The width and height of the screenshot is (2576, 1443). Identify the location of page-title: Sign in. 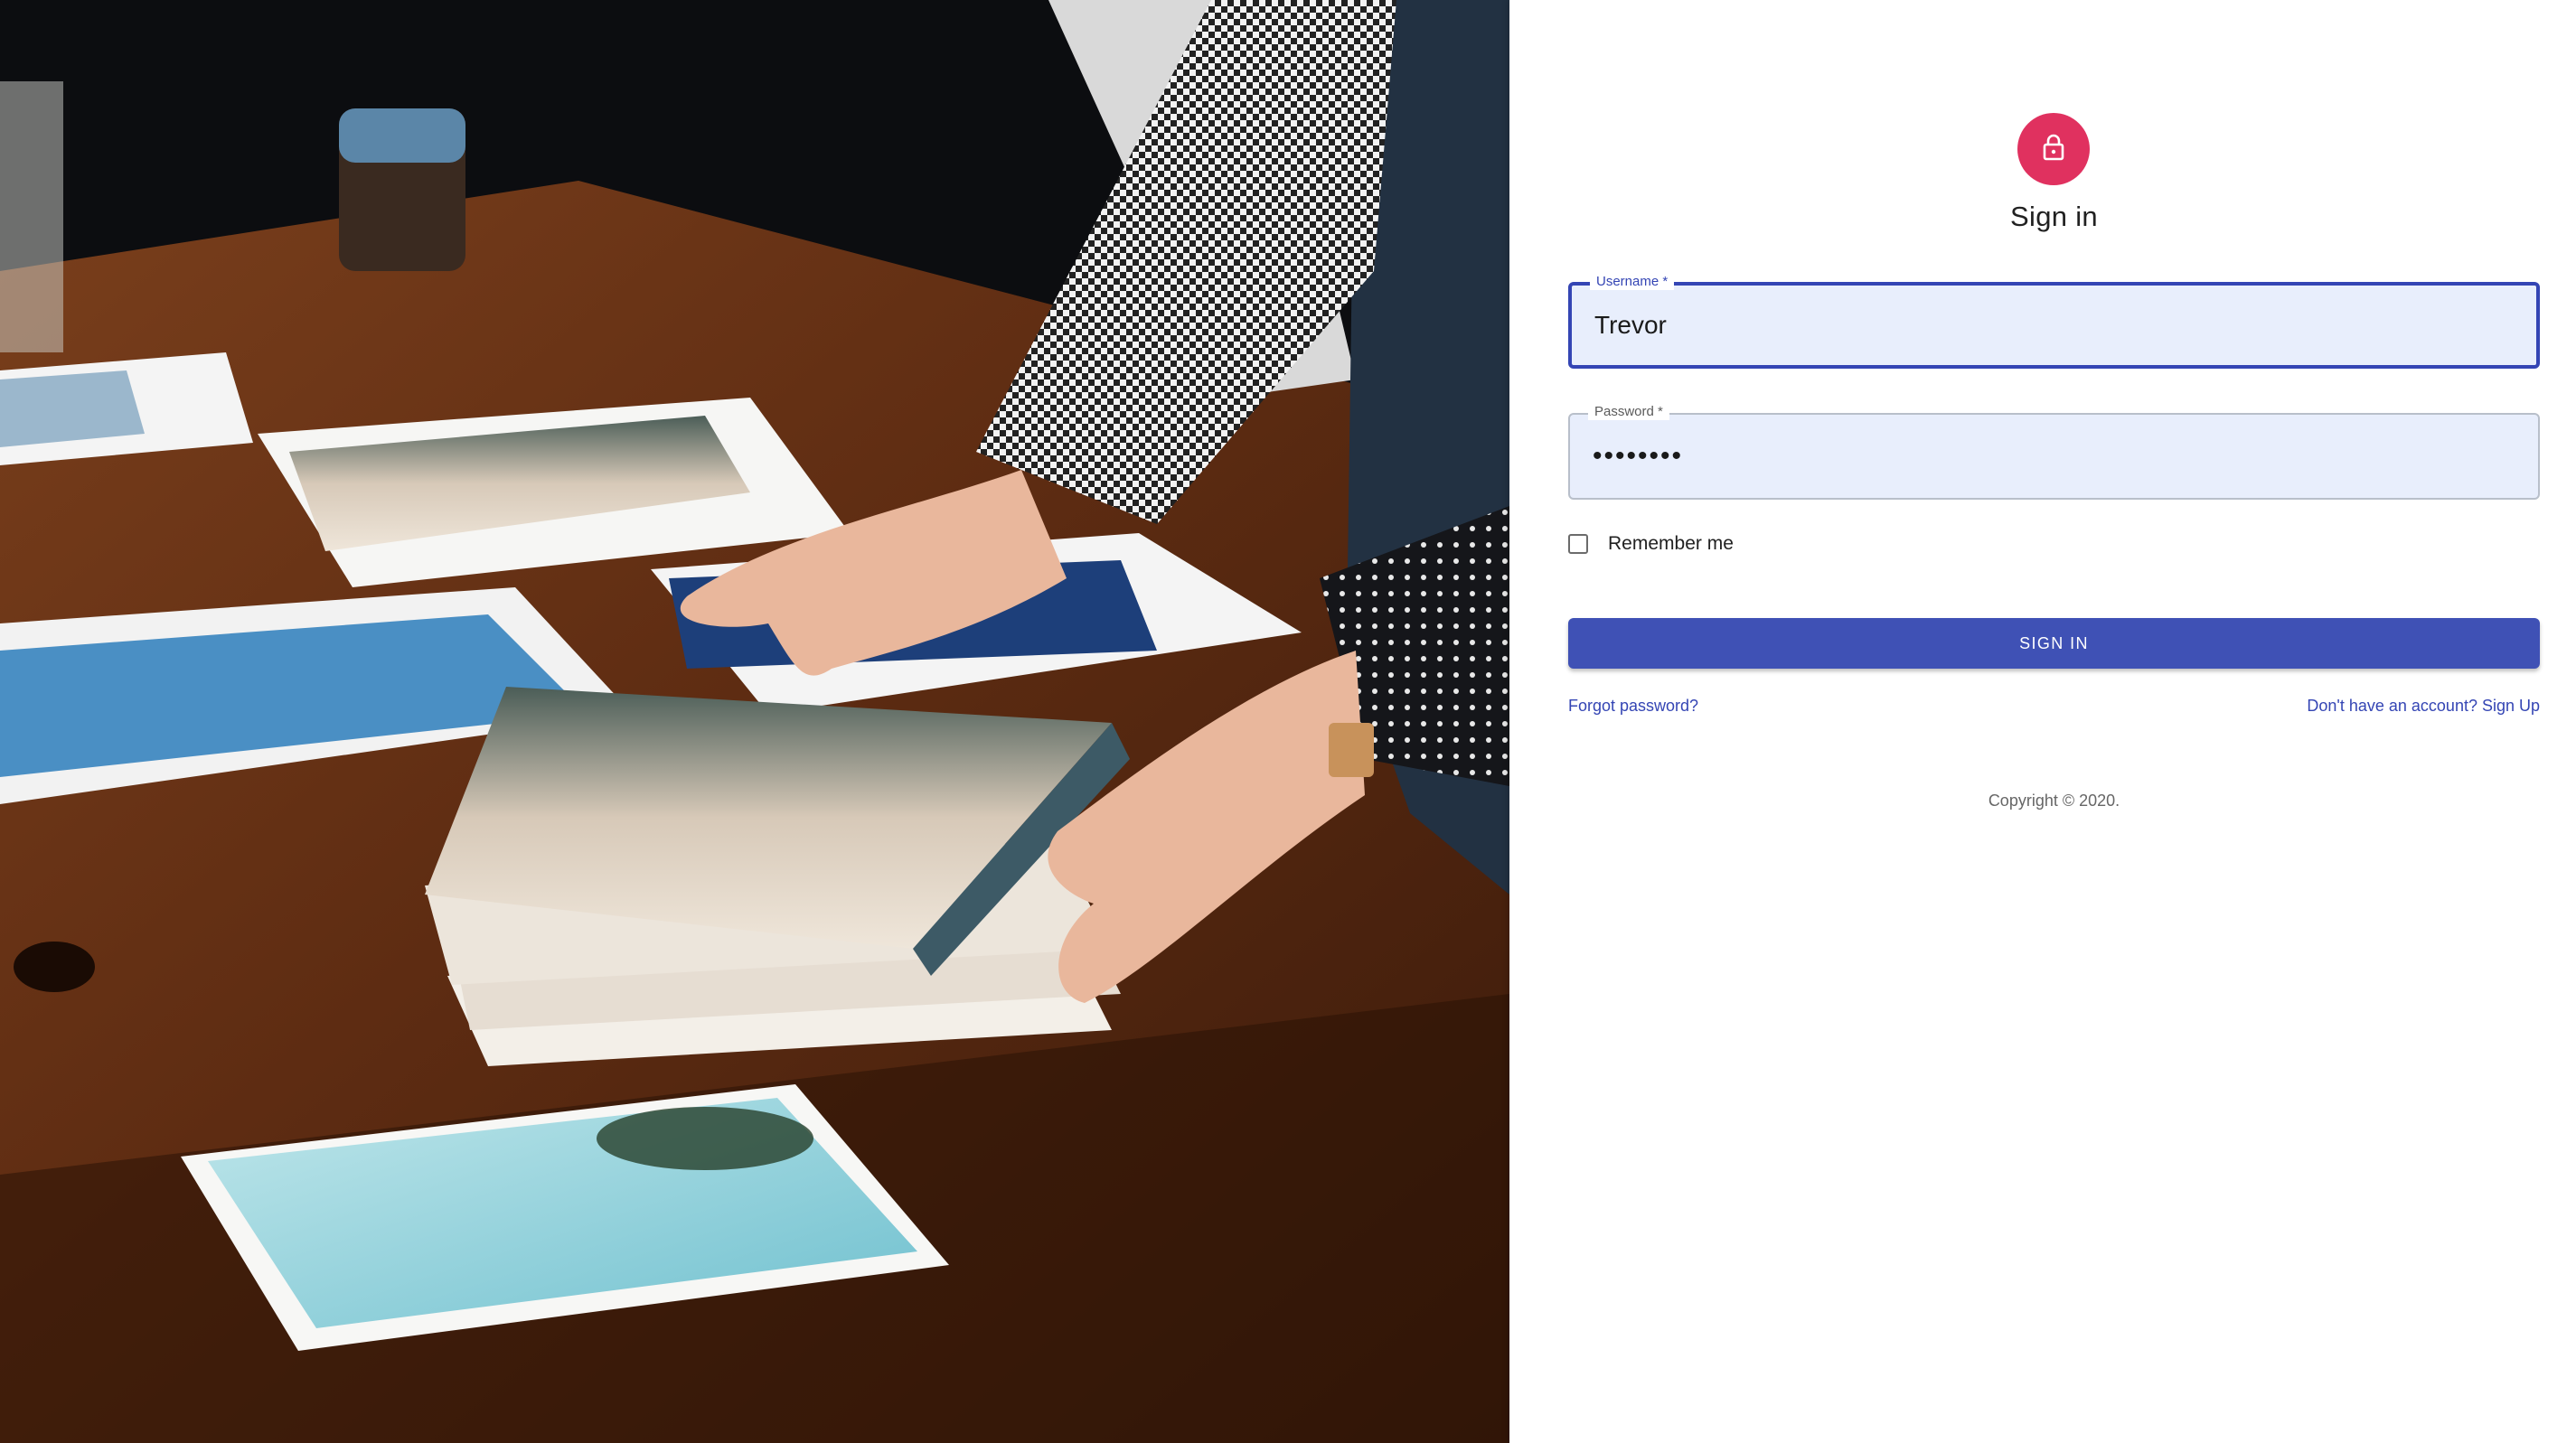
(2054, 216).